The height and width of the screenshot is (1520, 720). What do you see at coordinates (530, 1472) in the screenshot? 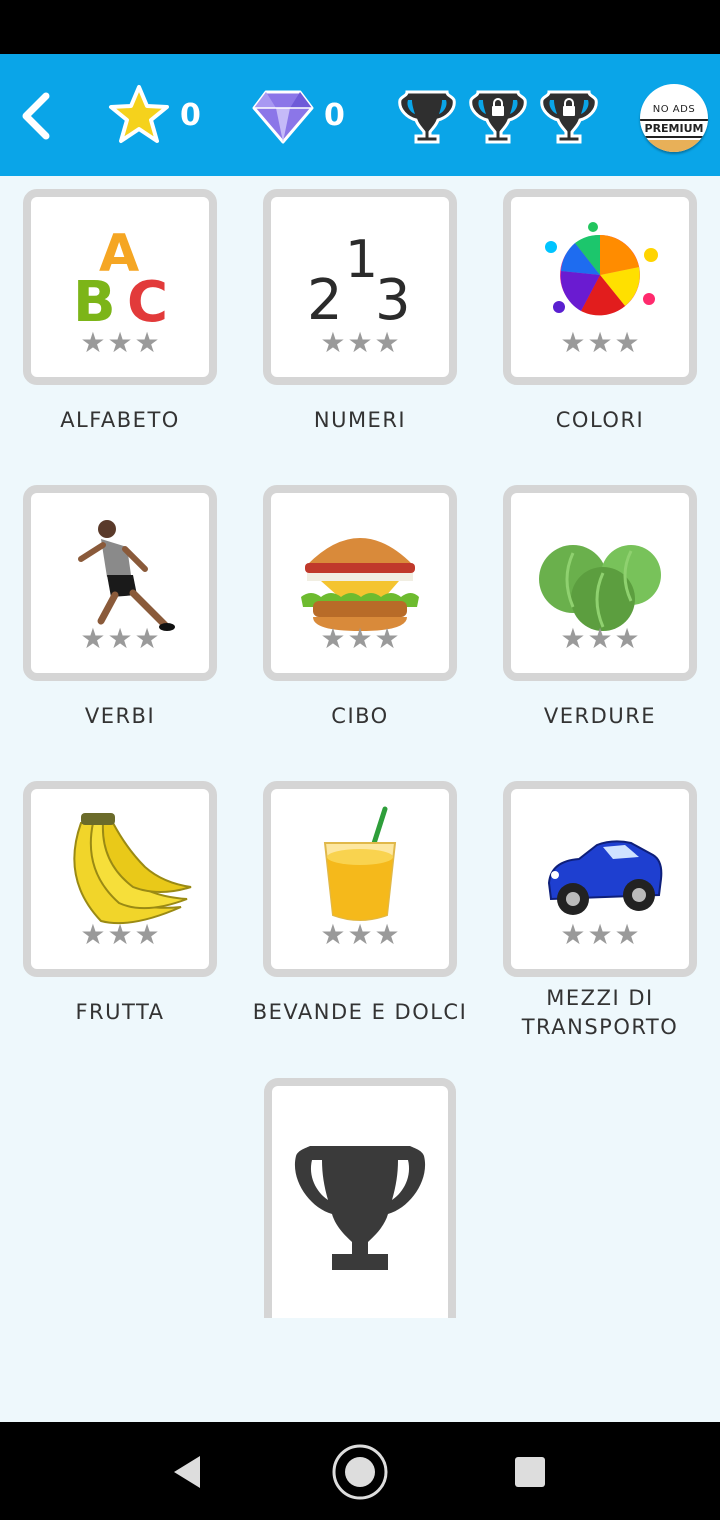
I see `nav-recents-icon` at bounding box center [530, 1472].